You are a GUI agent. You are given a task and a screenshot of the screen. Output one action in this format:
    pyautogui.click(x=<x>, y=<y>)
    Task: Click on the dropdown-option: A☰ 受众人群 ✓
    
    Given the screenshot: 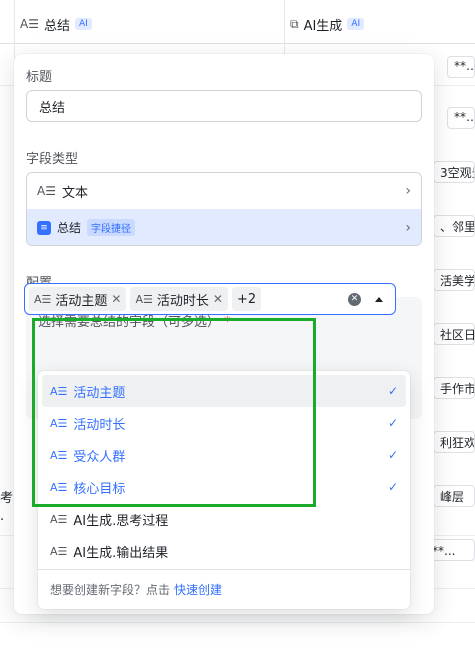 What is the action you would take?
    pyautogui.click(x=224, y=455)
    